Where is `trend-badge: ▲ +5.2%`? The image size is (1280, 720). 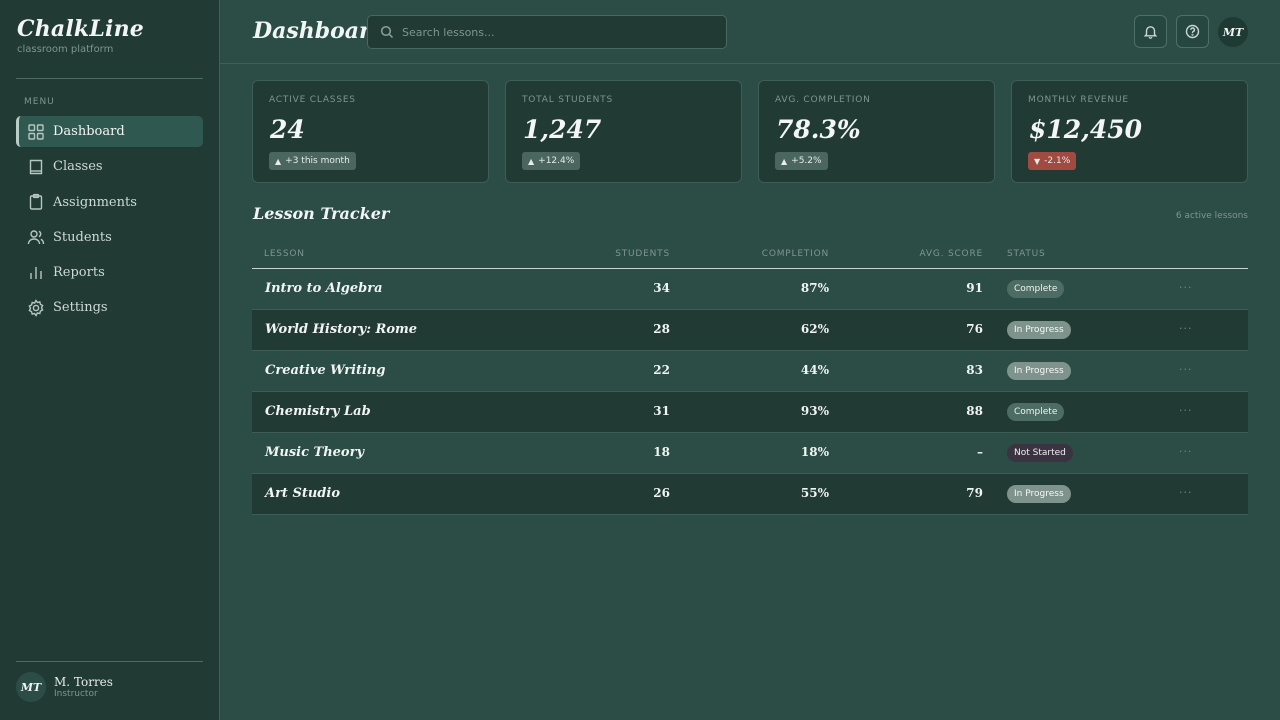 trend-badge: ▲ +5.2% is located at coordinates (801, 161).